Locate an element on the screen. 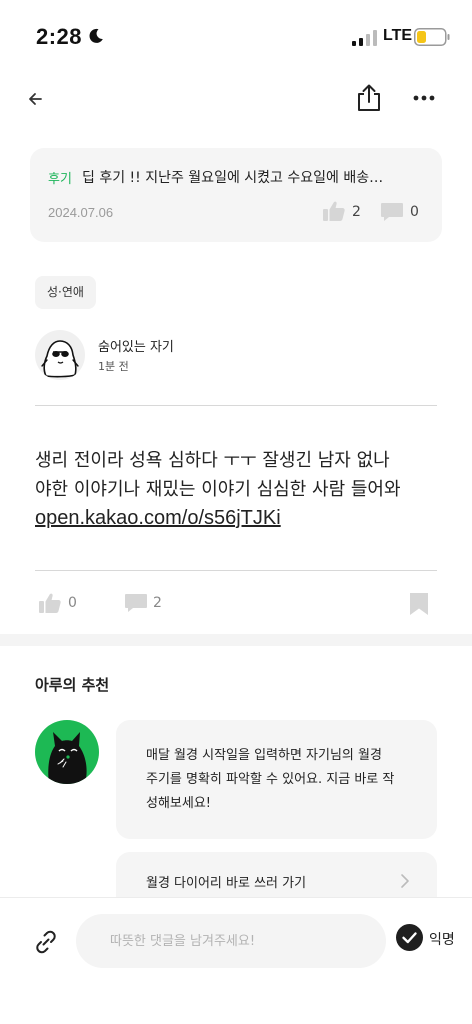 This screenshot has height=1024, width=472. moon-icon is located at coordinates (96, 35).